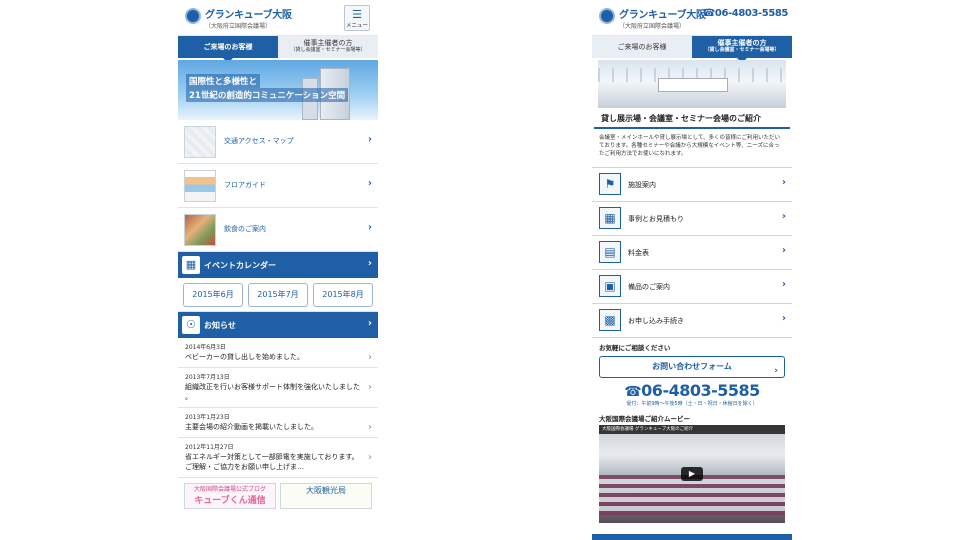  Describe the element at coordinates (649, 287) in the screenshot. I see `list-item-label: 備品のご案内` at that location.